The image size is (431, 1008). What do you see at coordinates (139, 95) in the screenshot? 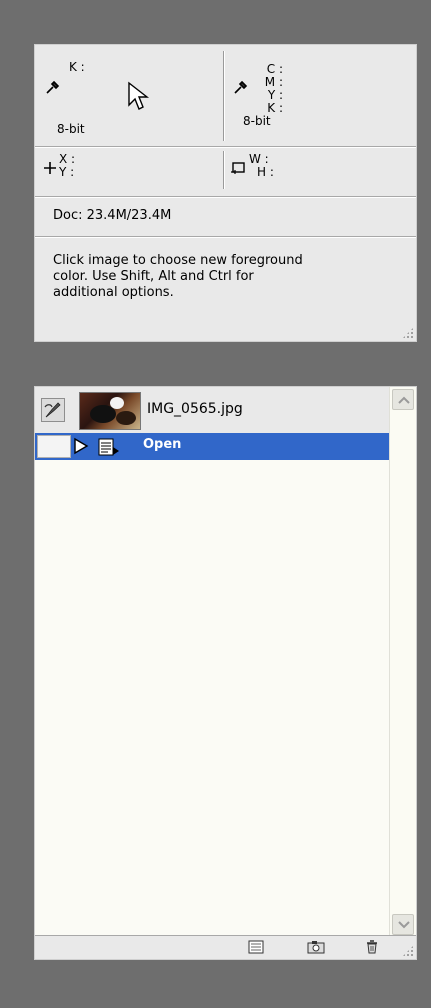
I see `cursor-arrow-icon` at bounding box center [139, 95].